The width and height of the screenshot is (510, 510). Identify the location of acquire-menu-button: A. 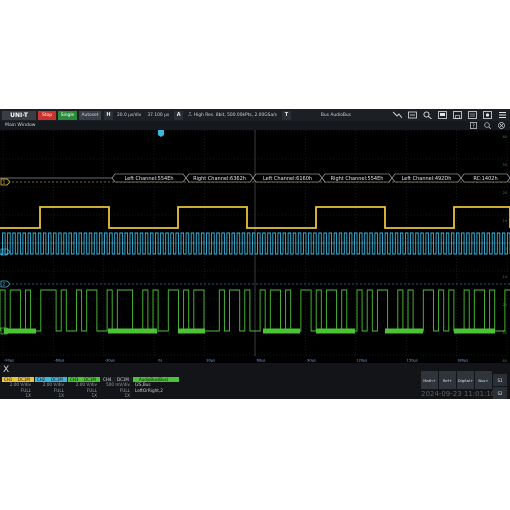
(179, 115).